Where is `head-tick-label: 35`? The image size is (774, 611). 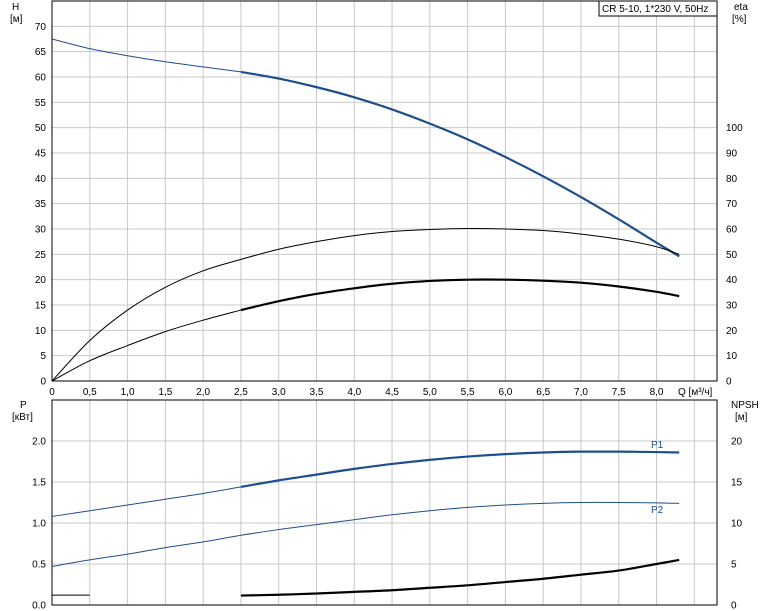
head-tick-label: 35 is located at coordinates (41, 204).